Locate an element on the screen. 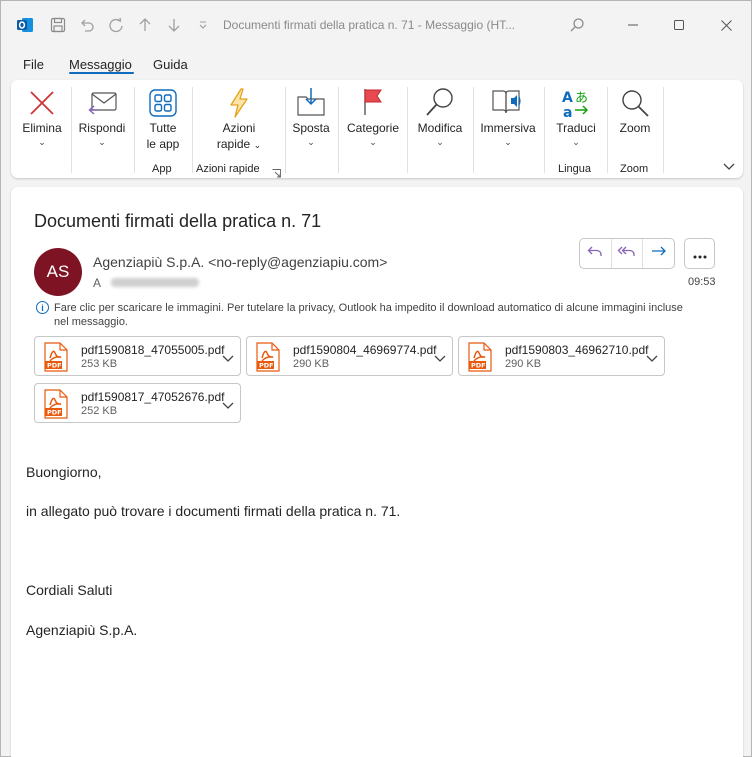 Image resolution: width=752 pixels, height=757 pixels. reply-all-button is located at coordinates (626, 253).